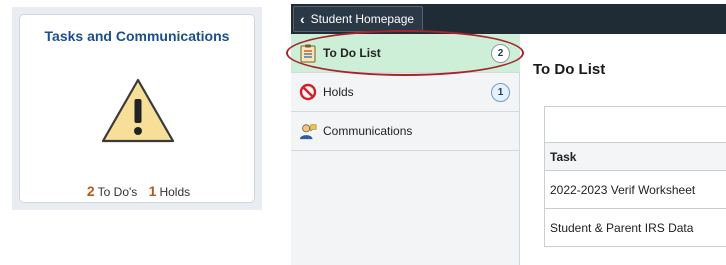 The height and width of the screenshot is (265, 726). What do you see at coordinates (405, 92) in the screenshot?
I see `sidebar-item-holds: Holds 1` at bounding box center [405, 92].